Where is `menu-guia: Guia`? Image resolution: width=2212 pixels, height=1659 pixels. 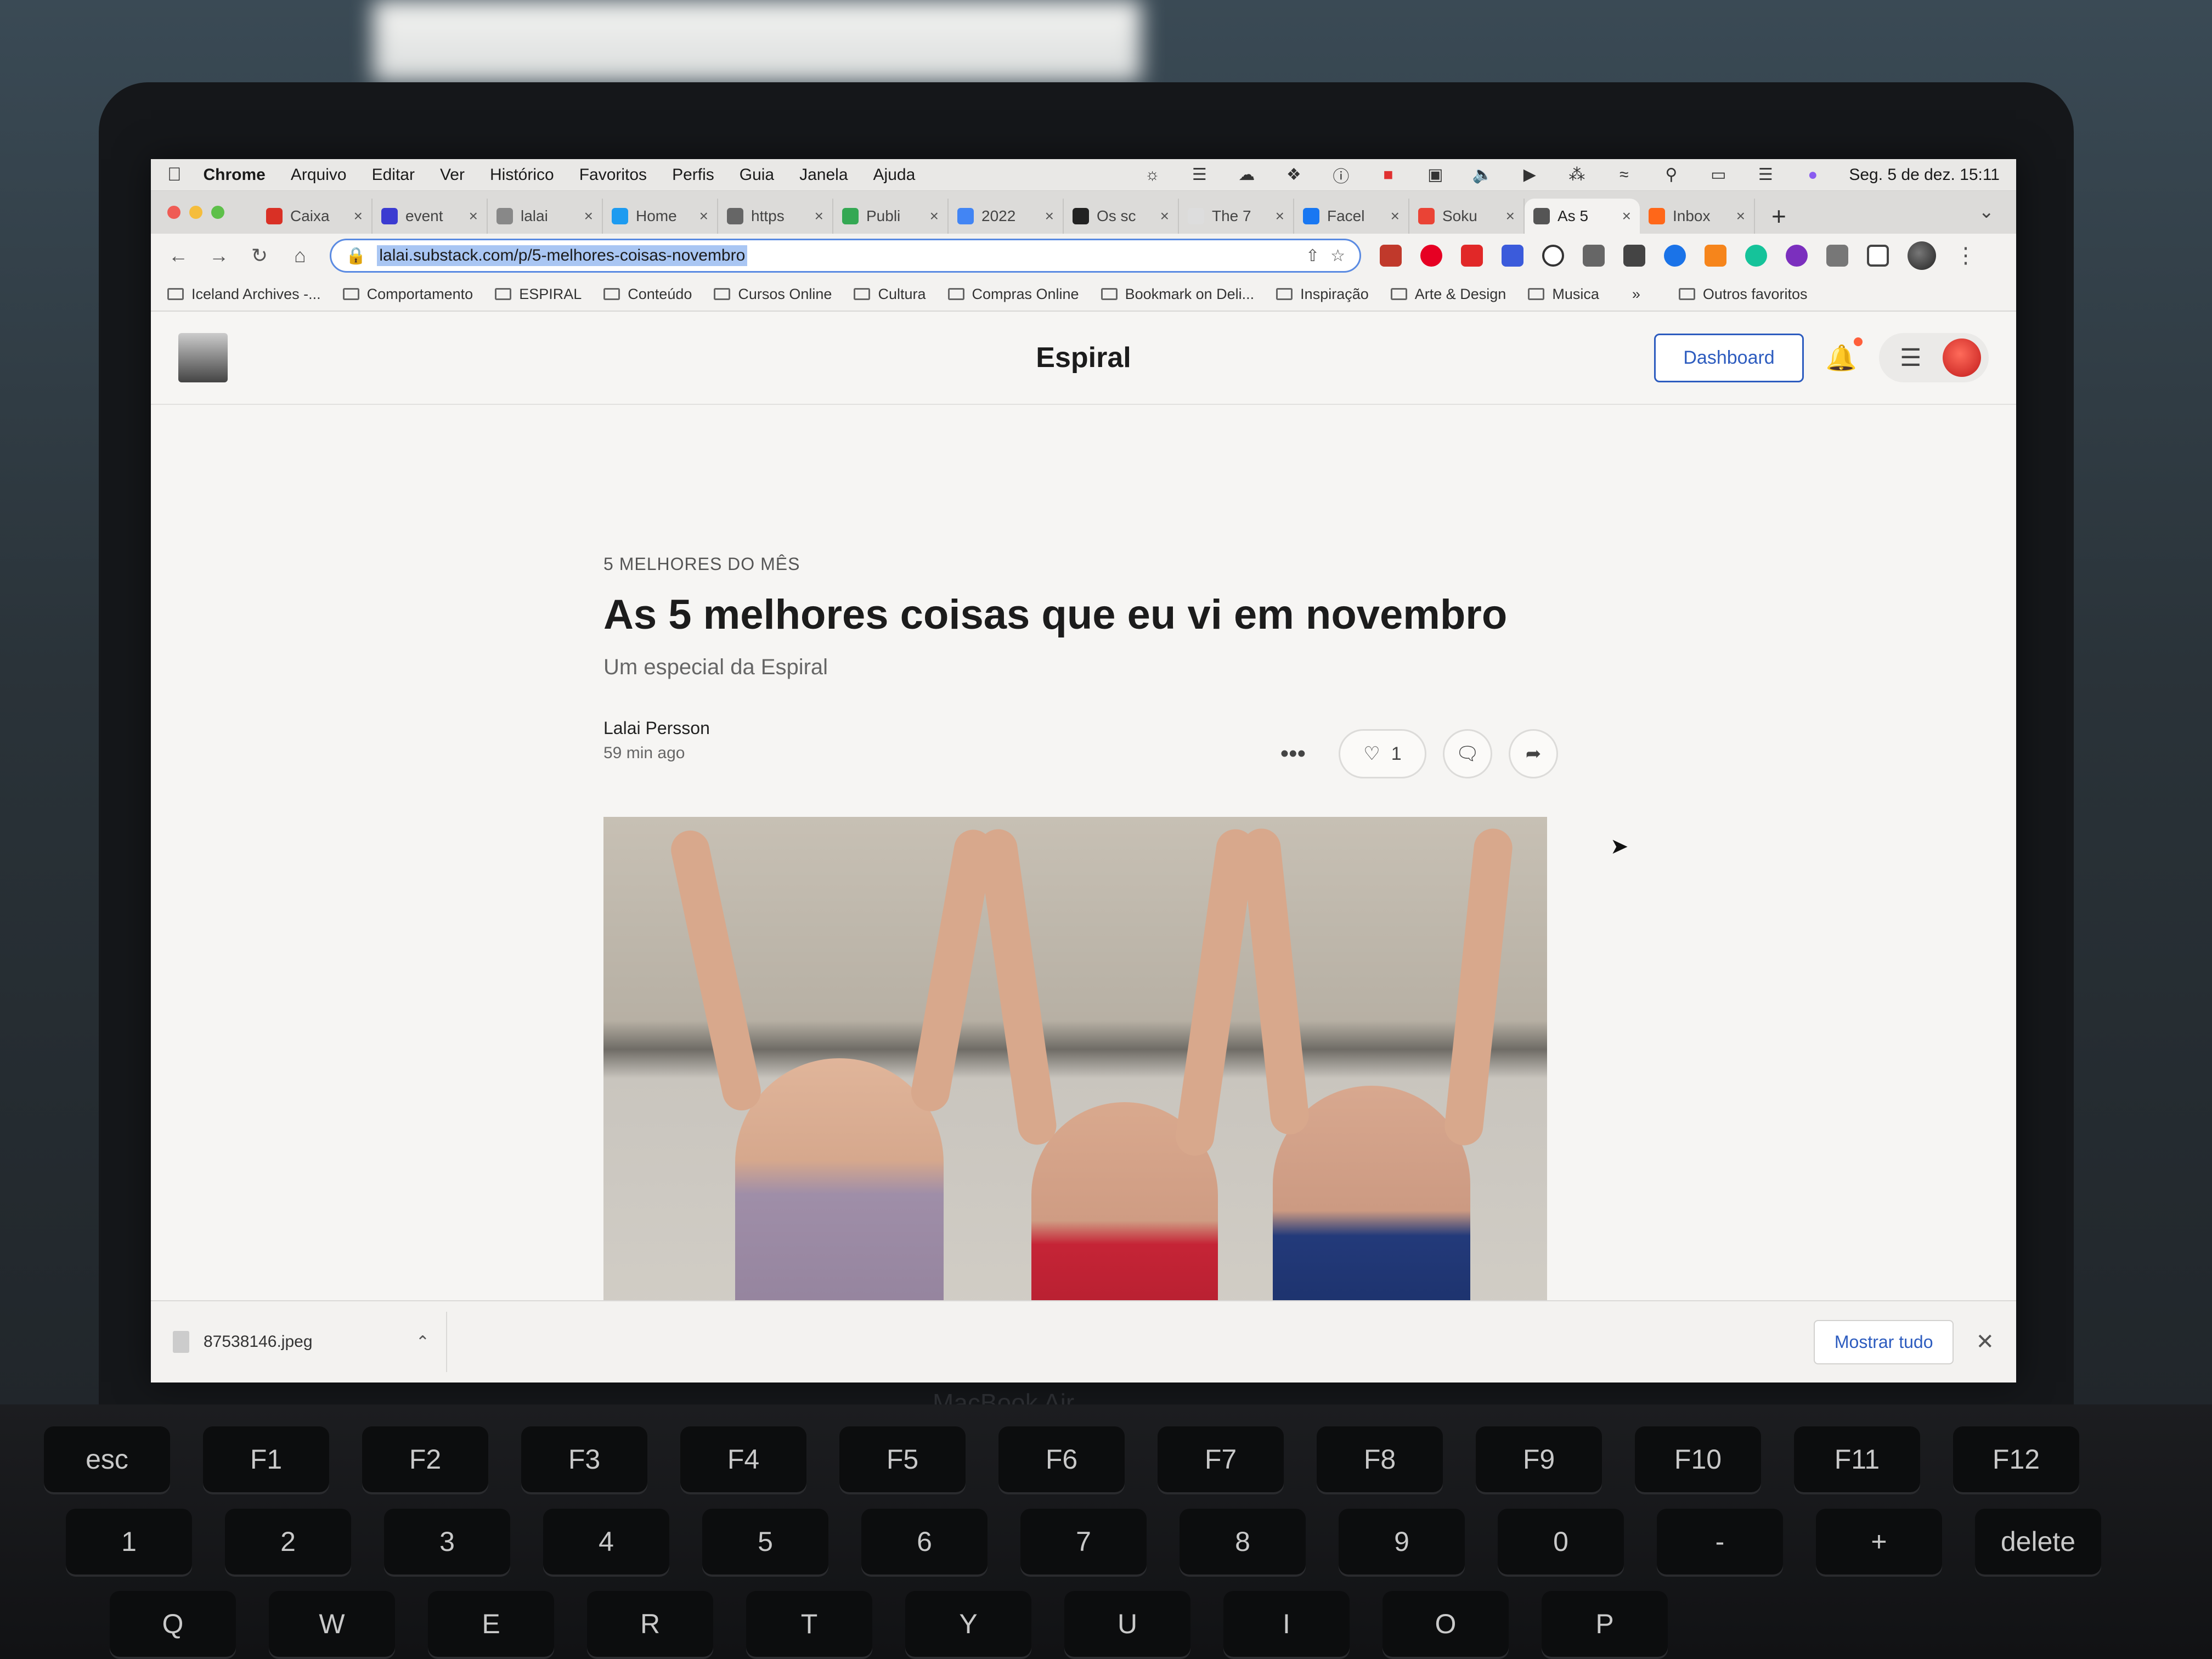 menu-guia: Guia is located at coordinates (757, 175).